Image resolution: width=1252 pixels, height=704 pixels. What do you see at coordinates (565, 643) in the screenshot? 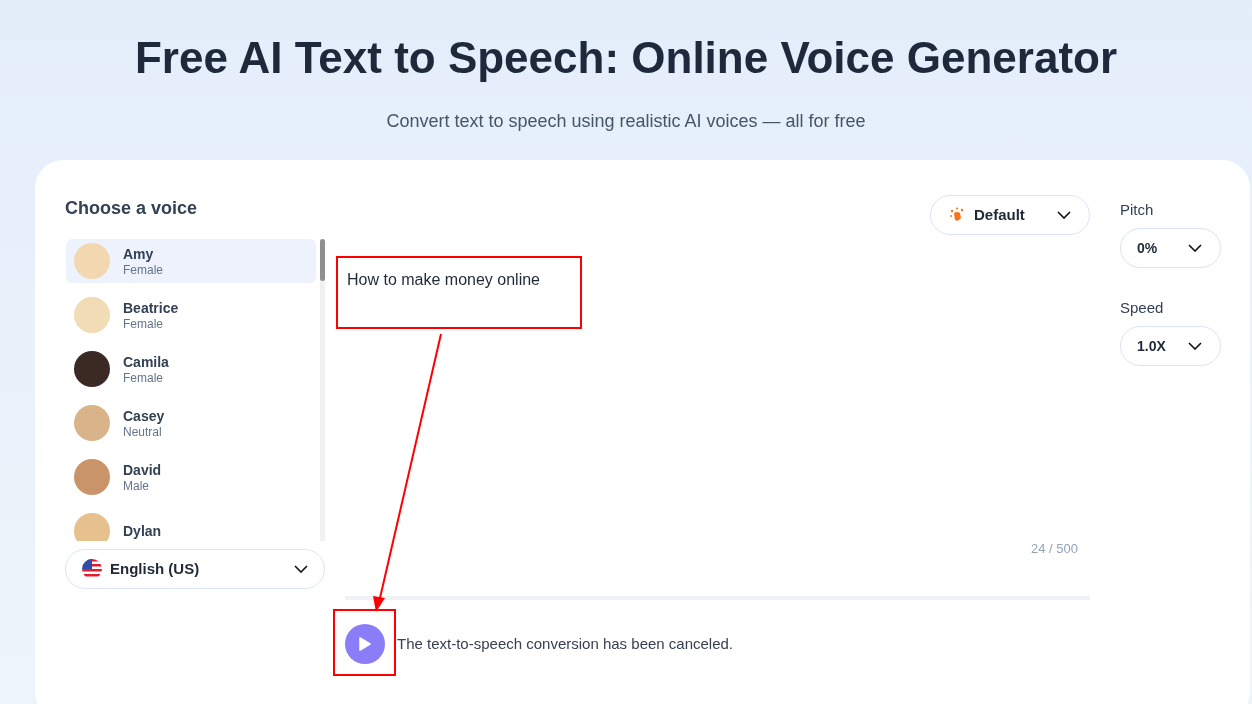
I see `status-message: The text-to-speech conversion has been canceled.` at bounding box center [565, 643].